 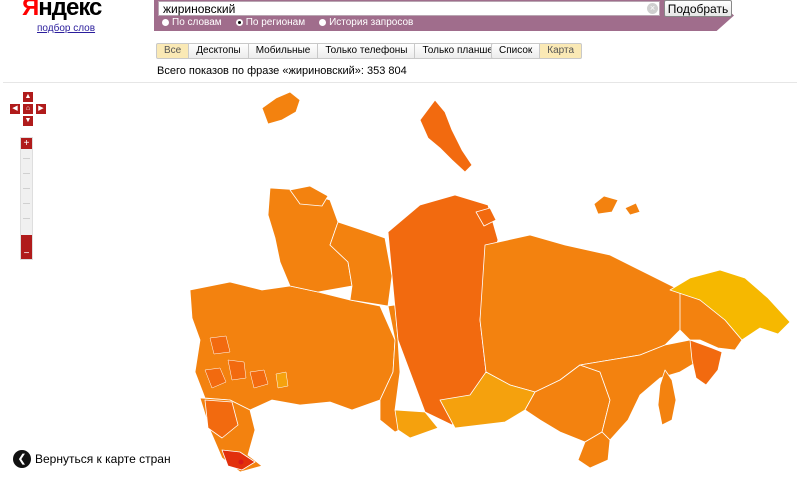 I want to click on pan-control: ▲ ◀ ⌂ ▶ ▼, so click(x=28, y=109).